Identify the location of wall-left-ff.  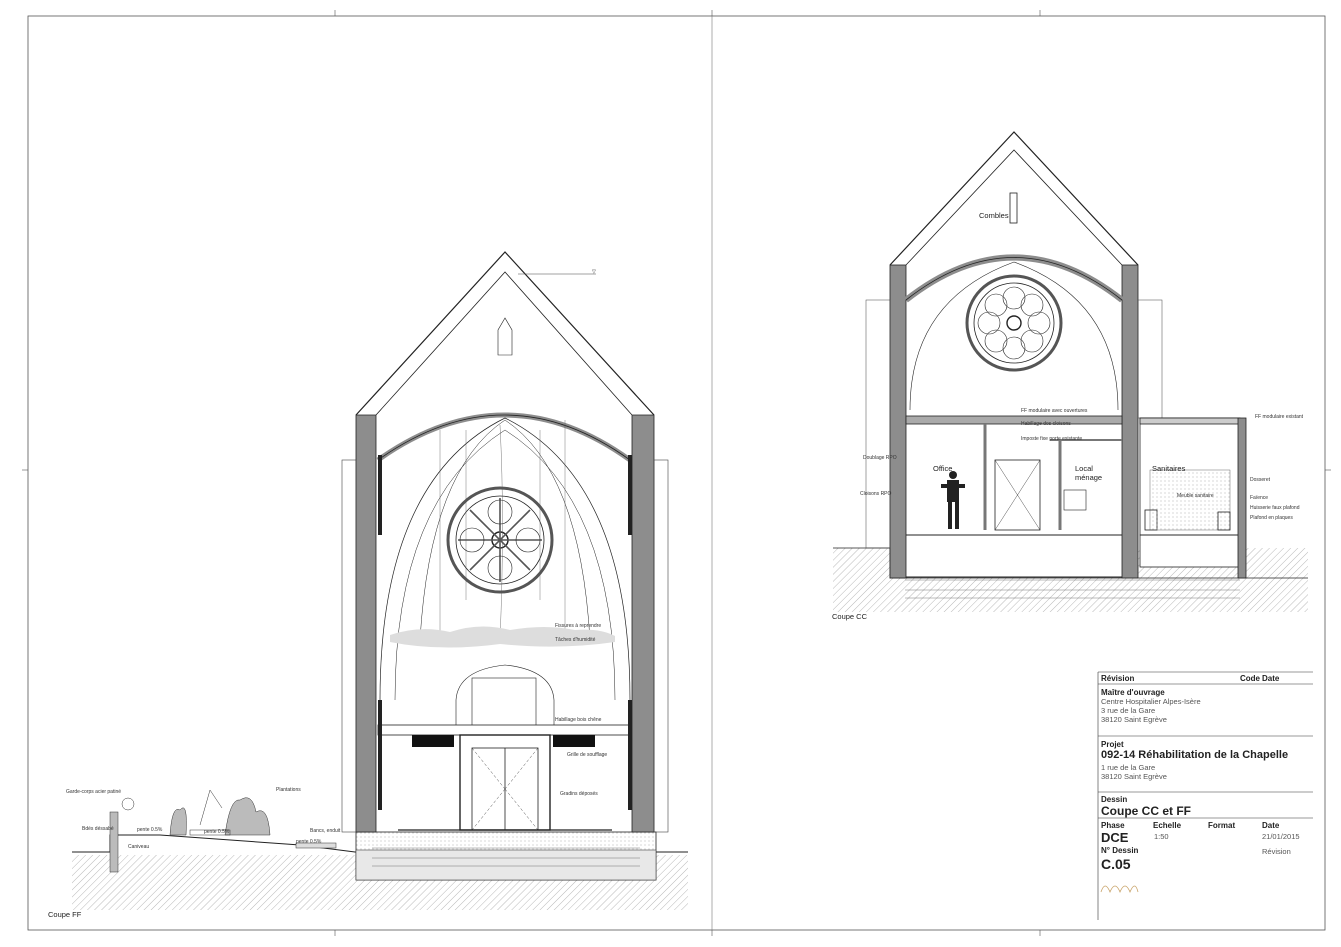
(366, 623).